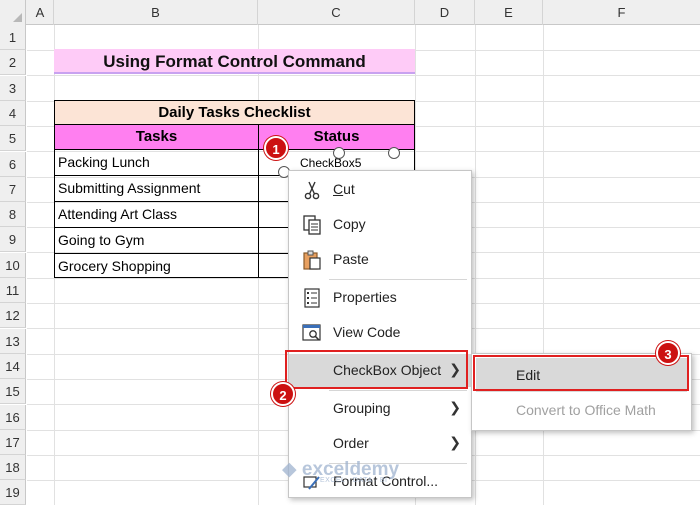 This screenshot has height=505, width=700. Describe the element at coordinates (351, 259) in the screenshot. I see `menu-label-paste: Paste` at that location.